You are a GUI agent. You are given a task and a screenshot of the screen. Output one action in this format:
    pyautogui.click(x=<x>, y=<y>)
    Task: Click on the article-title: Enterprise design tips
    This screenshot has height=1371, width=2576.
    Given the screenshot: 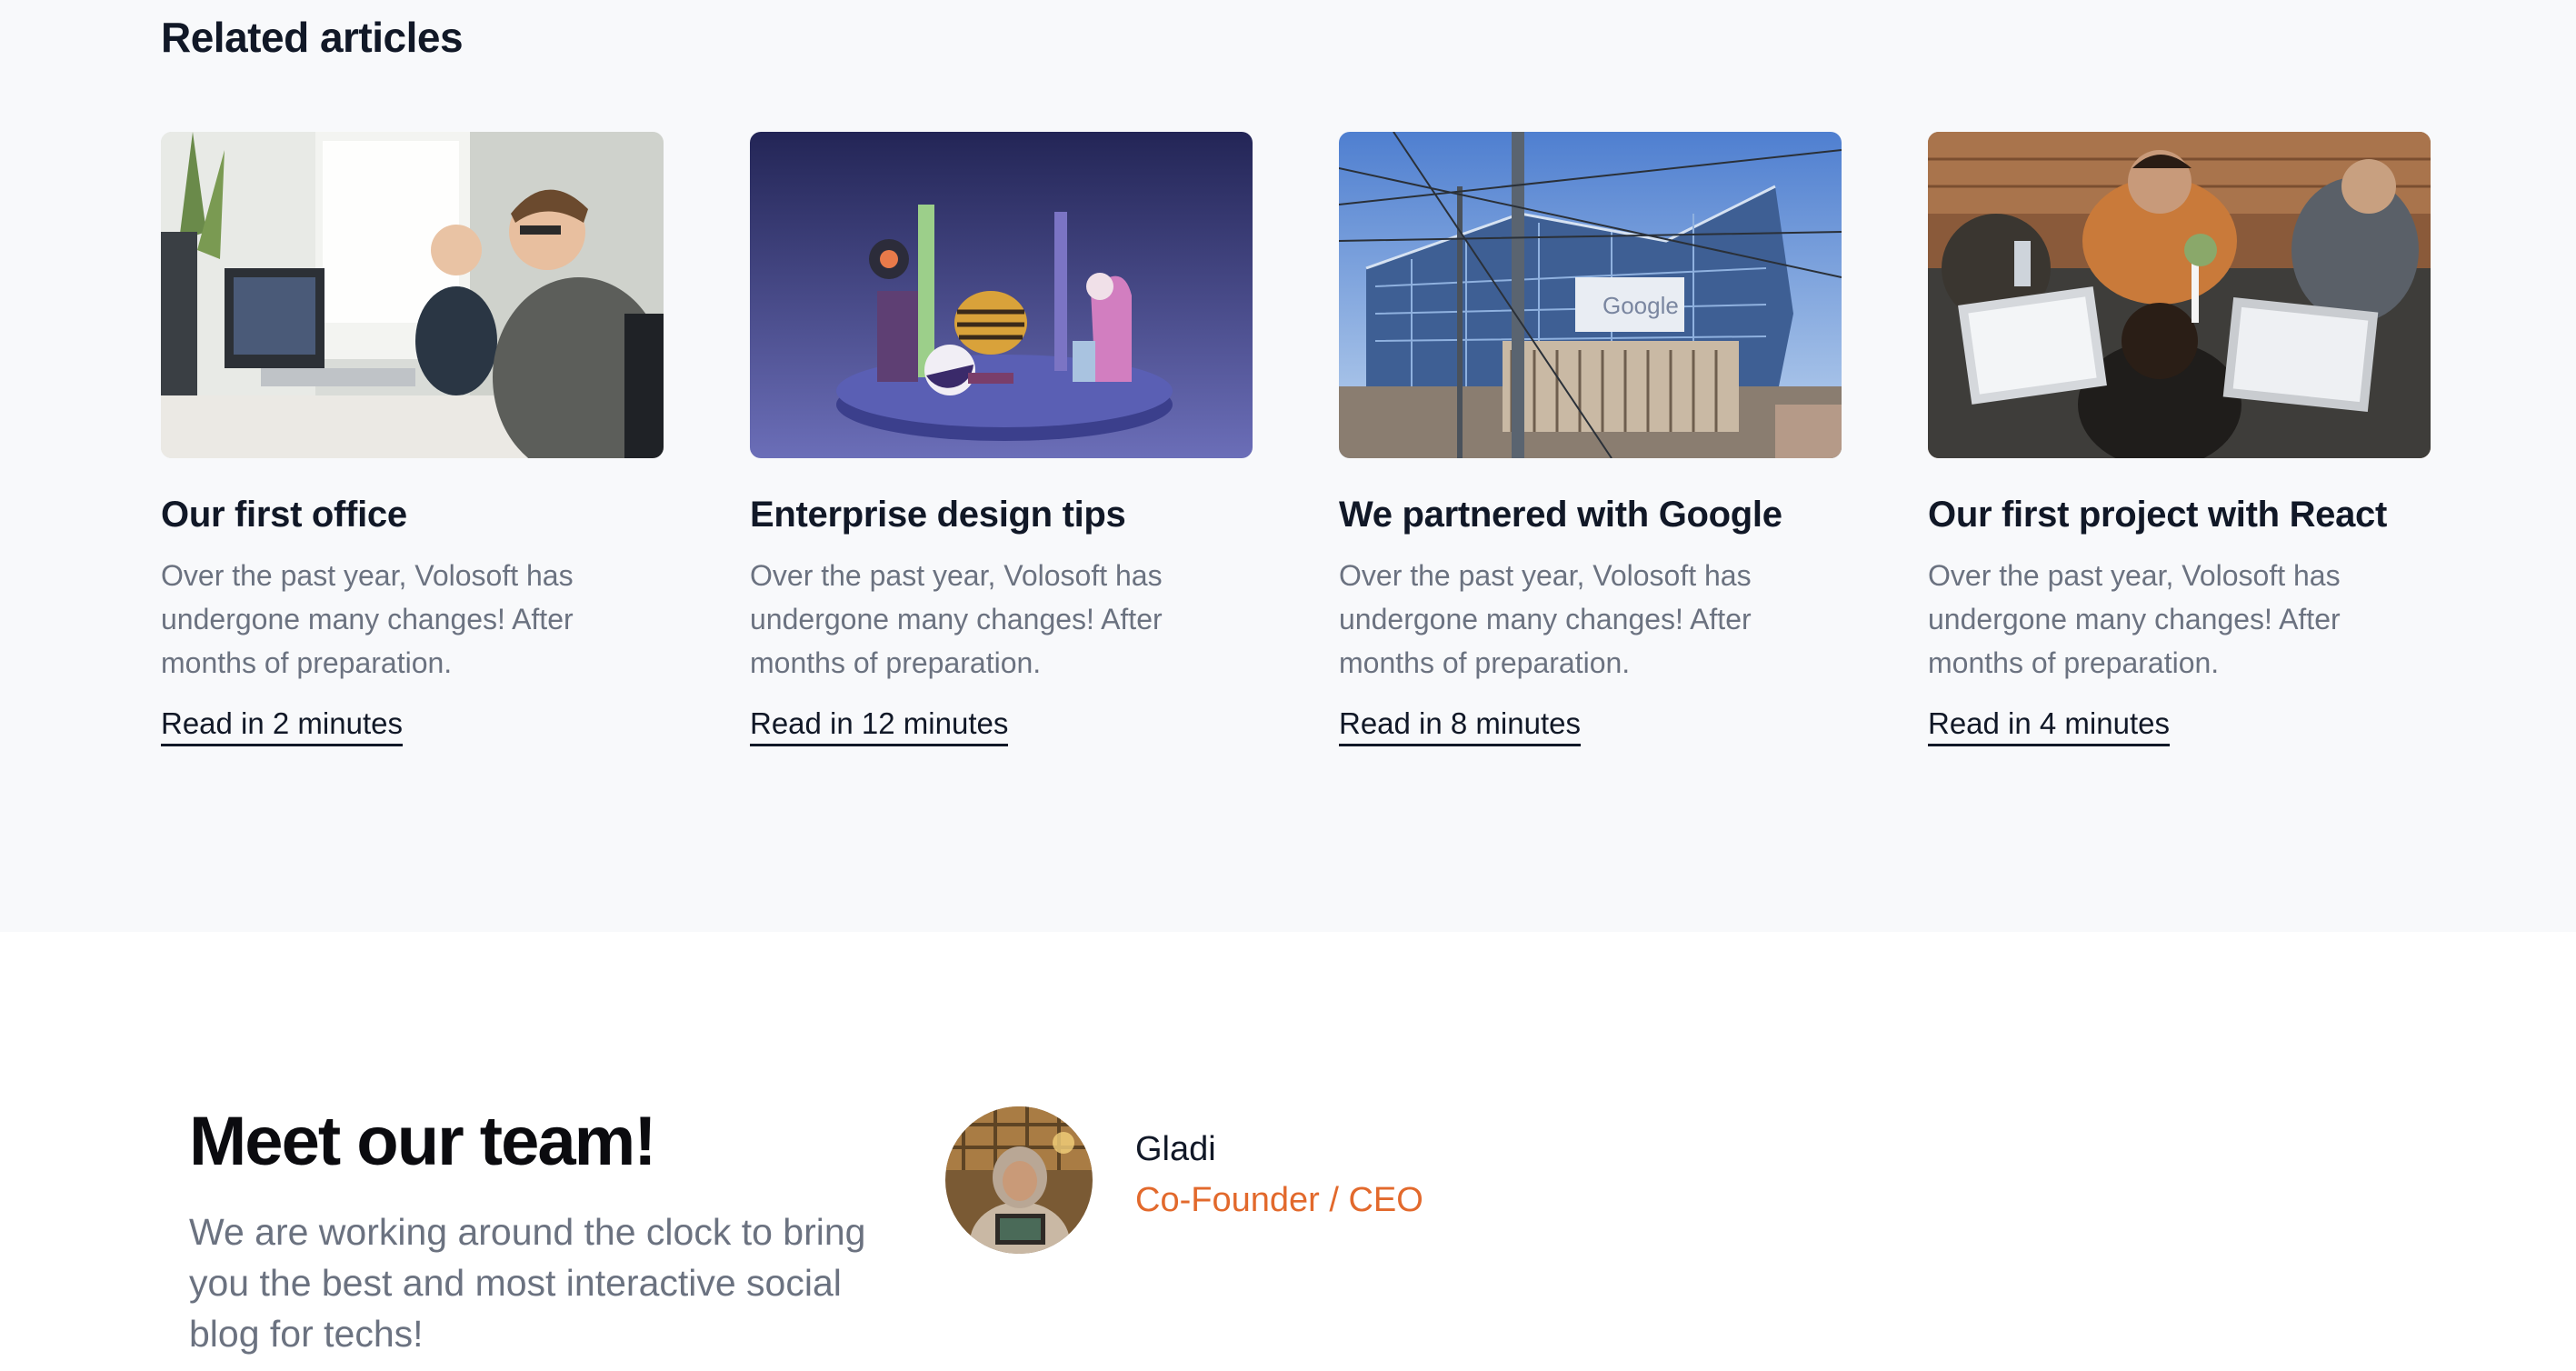 What is the action you would take?
    pyautogui.click(x=1001, y=515)
    